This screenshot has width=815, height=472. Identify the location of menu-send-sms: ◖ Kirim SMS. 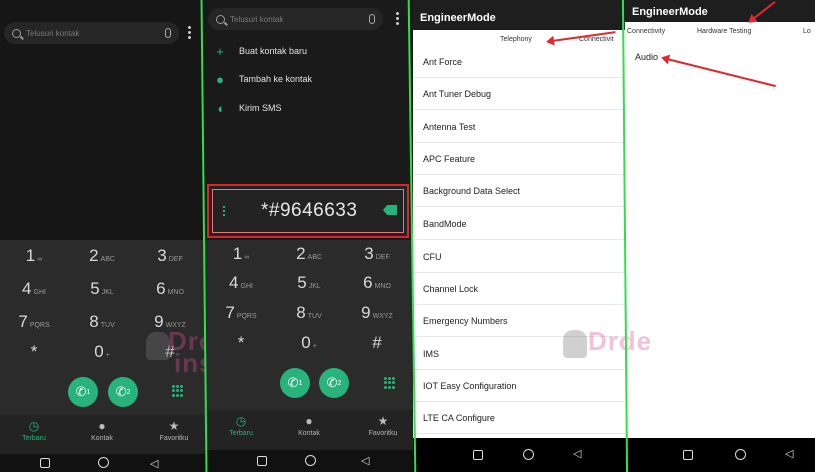
(247, 108).